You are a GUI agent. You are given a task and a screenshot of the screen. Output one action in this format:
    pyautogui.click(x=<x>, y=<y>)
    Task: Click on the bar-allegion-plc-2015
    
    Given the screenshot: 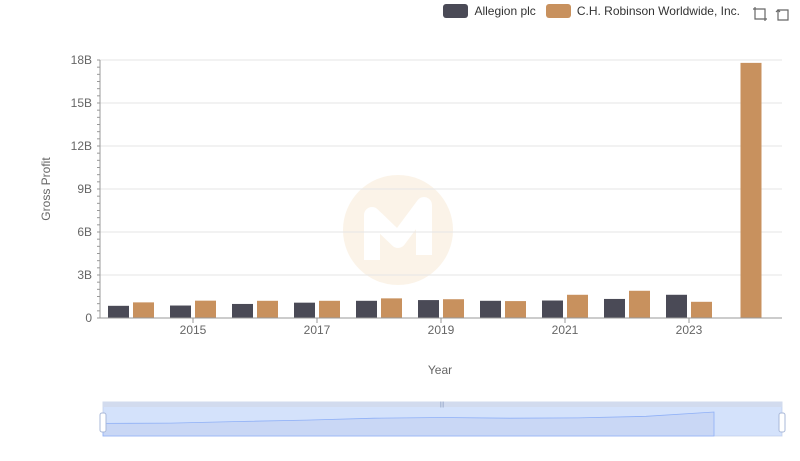 What is the action you would take?
    pyautogui.click(x=180, y=311)
    